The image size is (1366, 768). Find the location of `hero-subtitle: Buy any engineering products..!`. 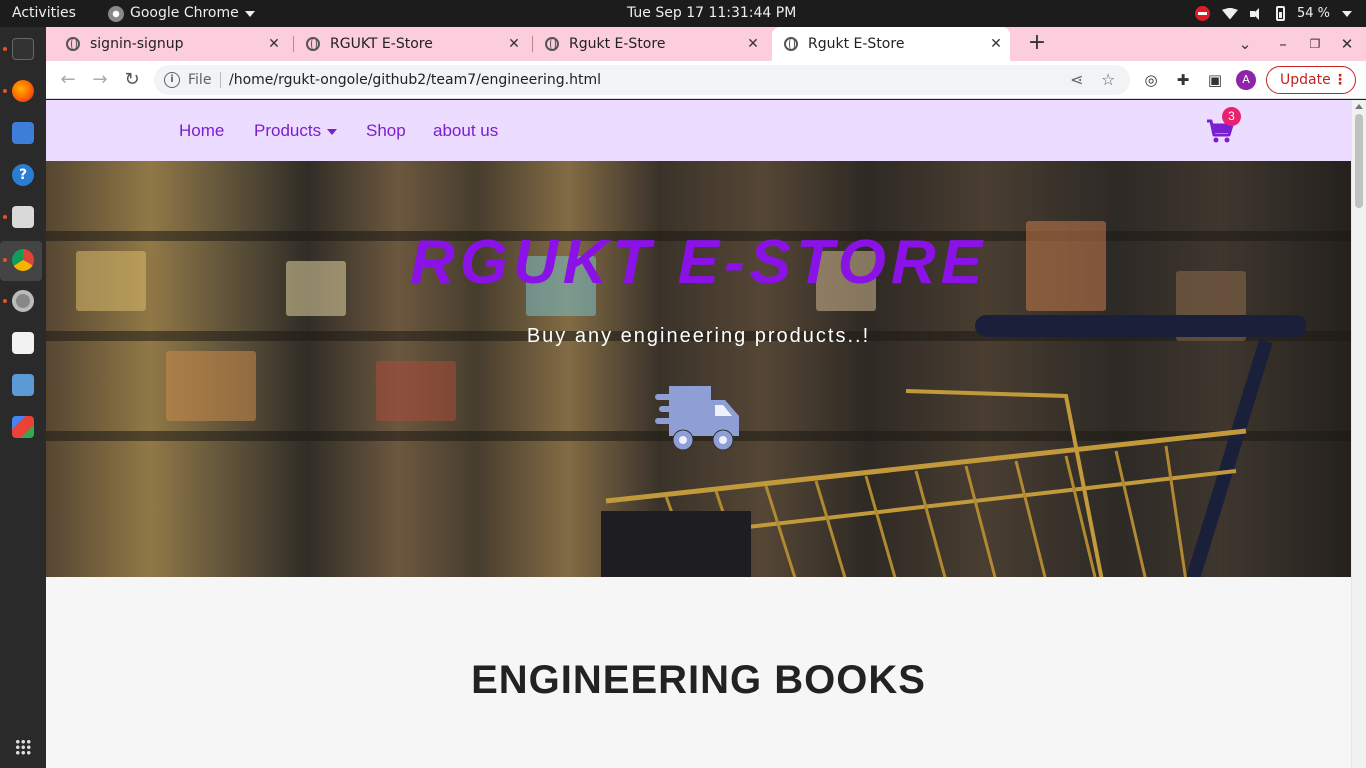

hero-subtitle: Buy any engineering products..! is located at coordinates (698, 336).